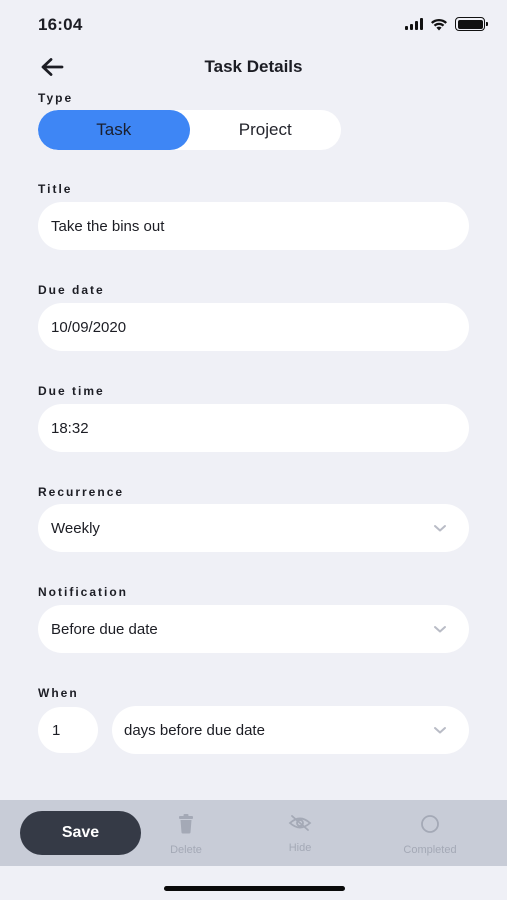  Describe the element at coordinates (430, 835) in the screenshot. I see `completed-button: Completed` at that location.